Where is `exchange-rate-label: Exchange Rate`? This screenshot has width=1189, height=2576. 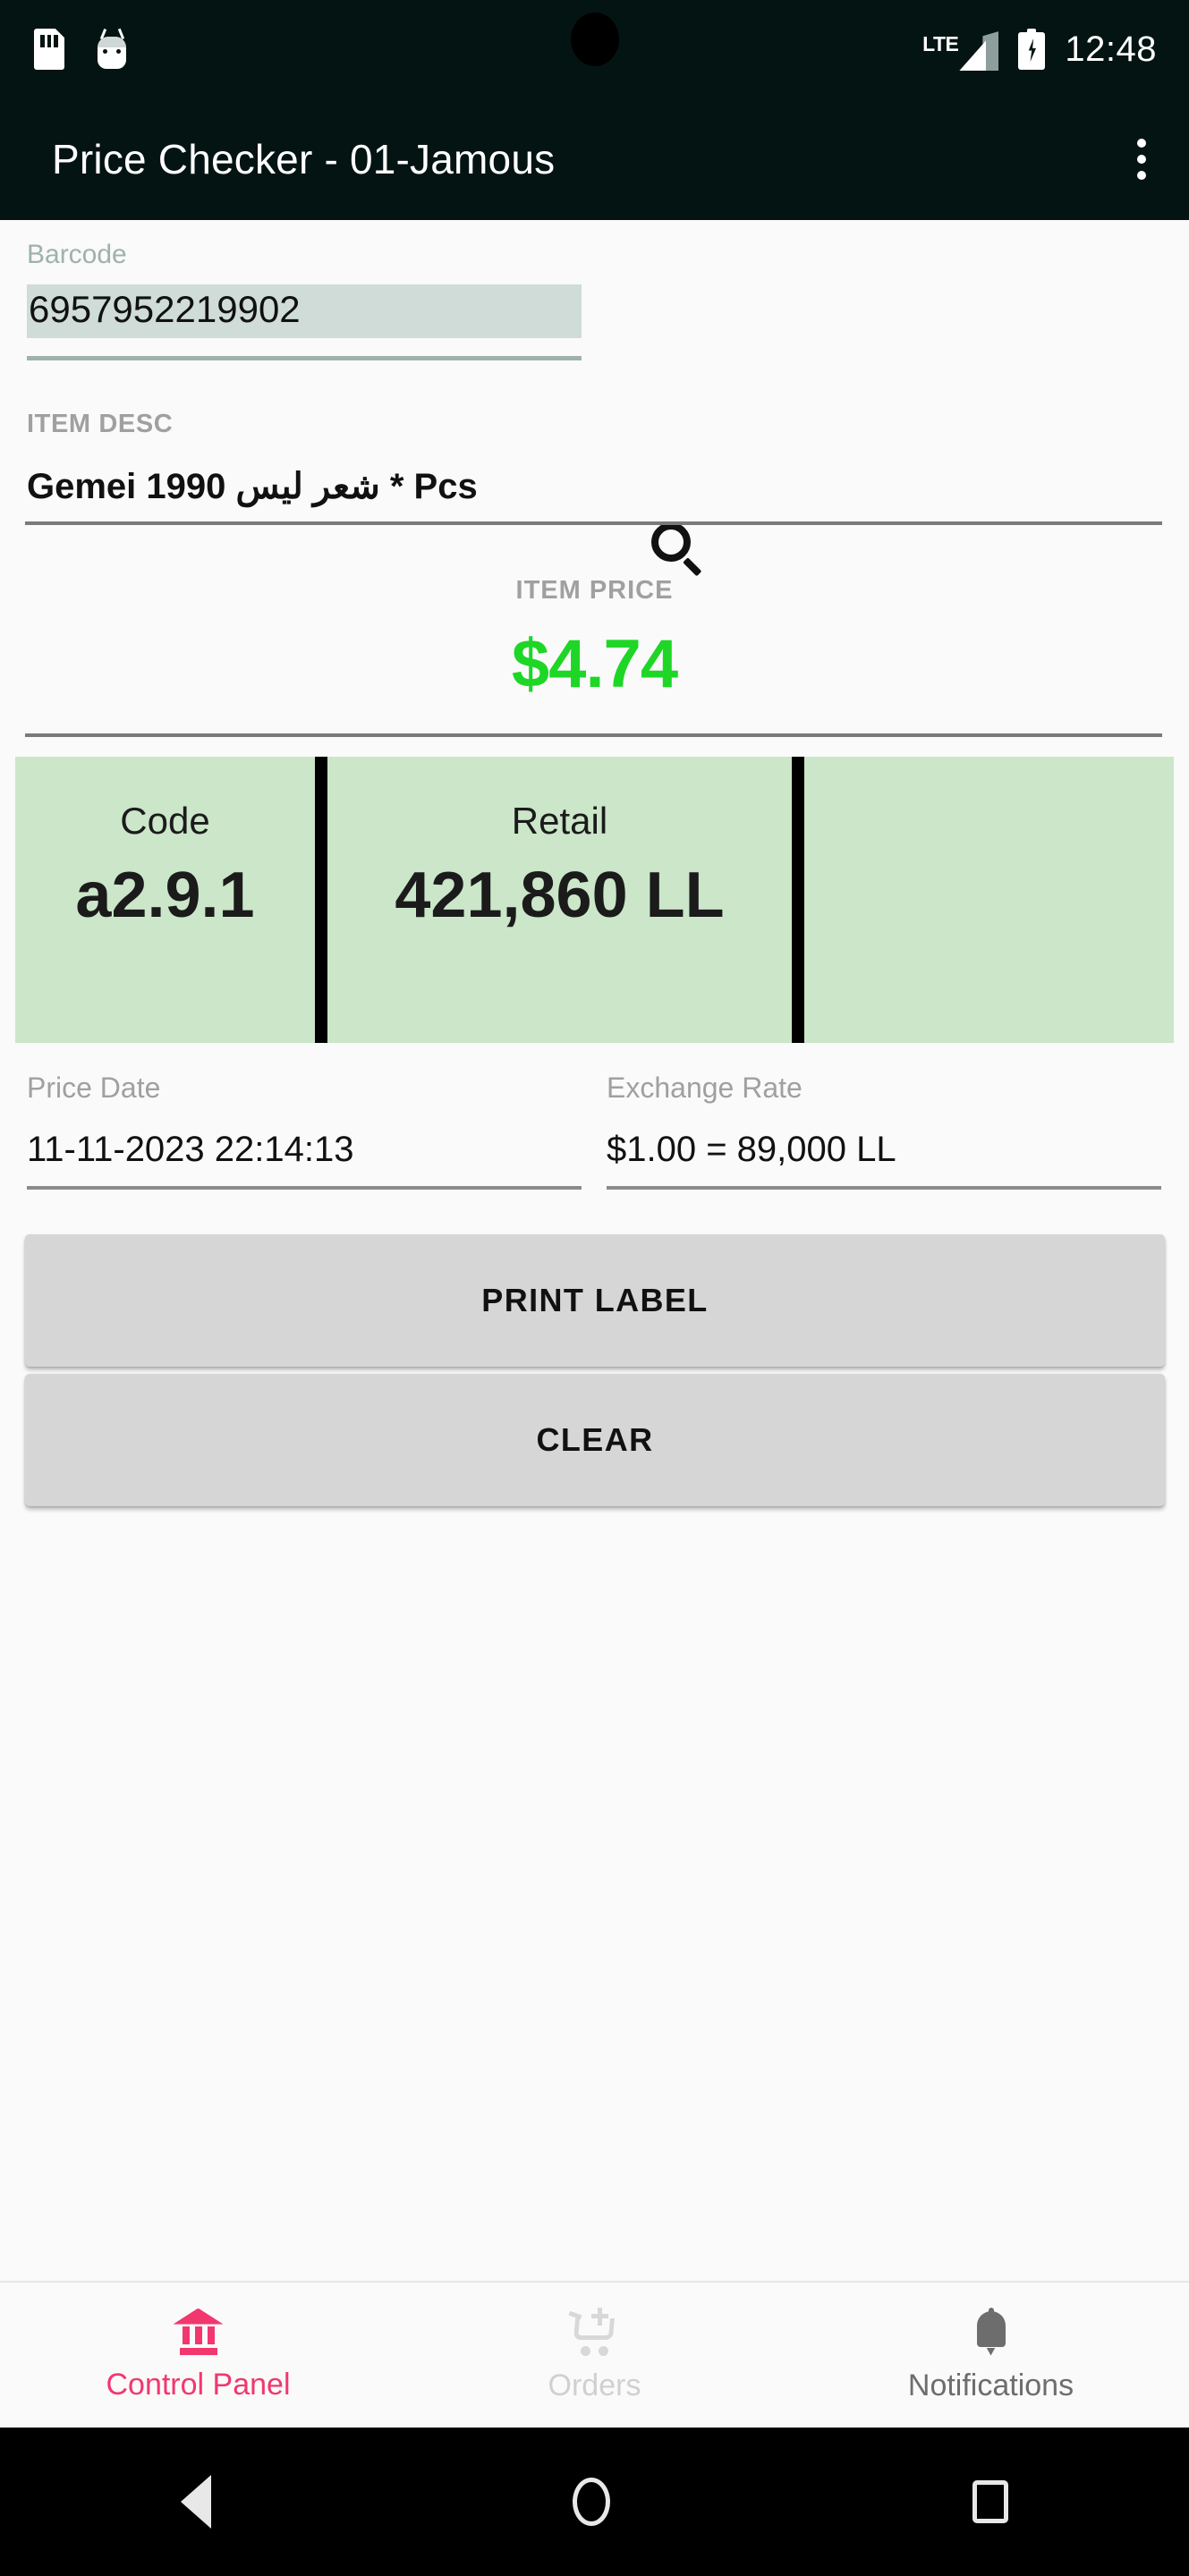 exchange-rate-label: Exchange Rate is located at coordinates (705, 1088).